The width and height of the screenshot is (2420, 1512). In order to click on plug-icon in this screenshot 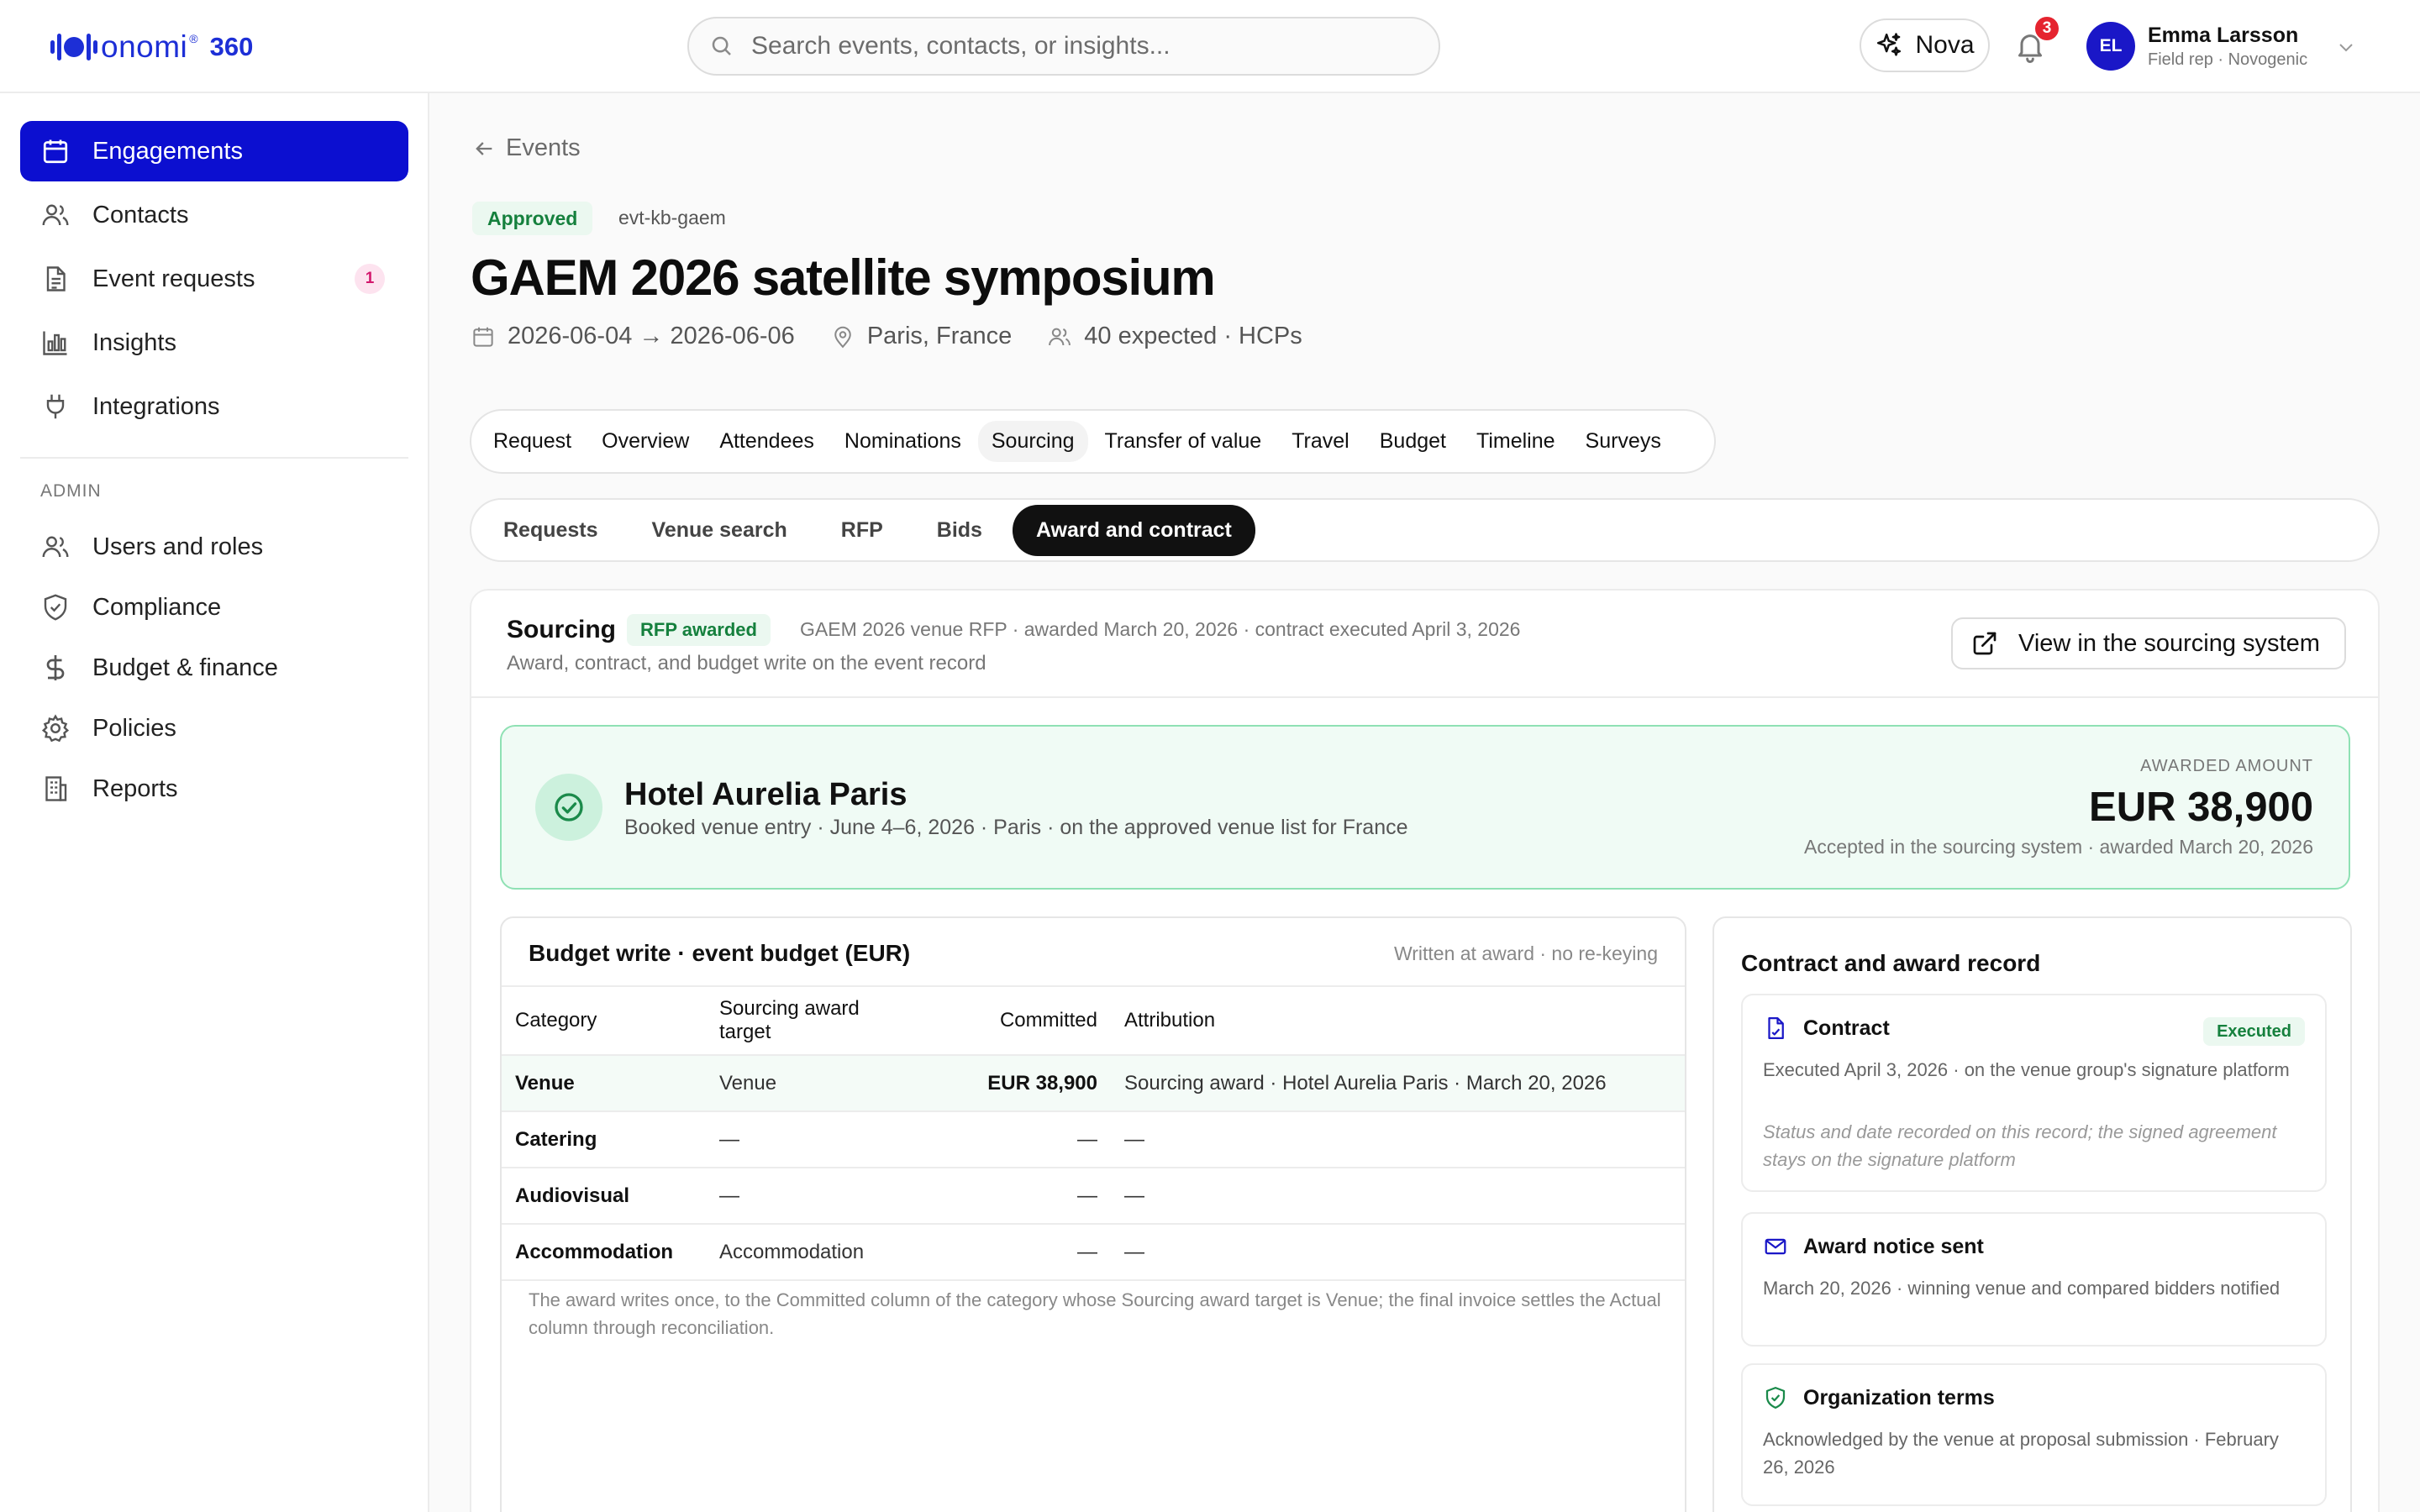, I will do `click(55, 406)`.